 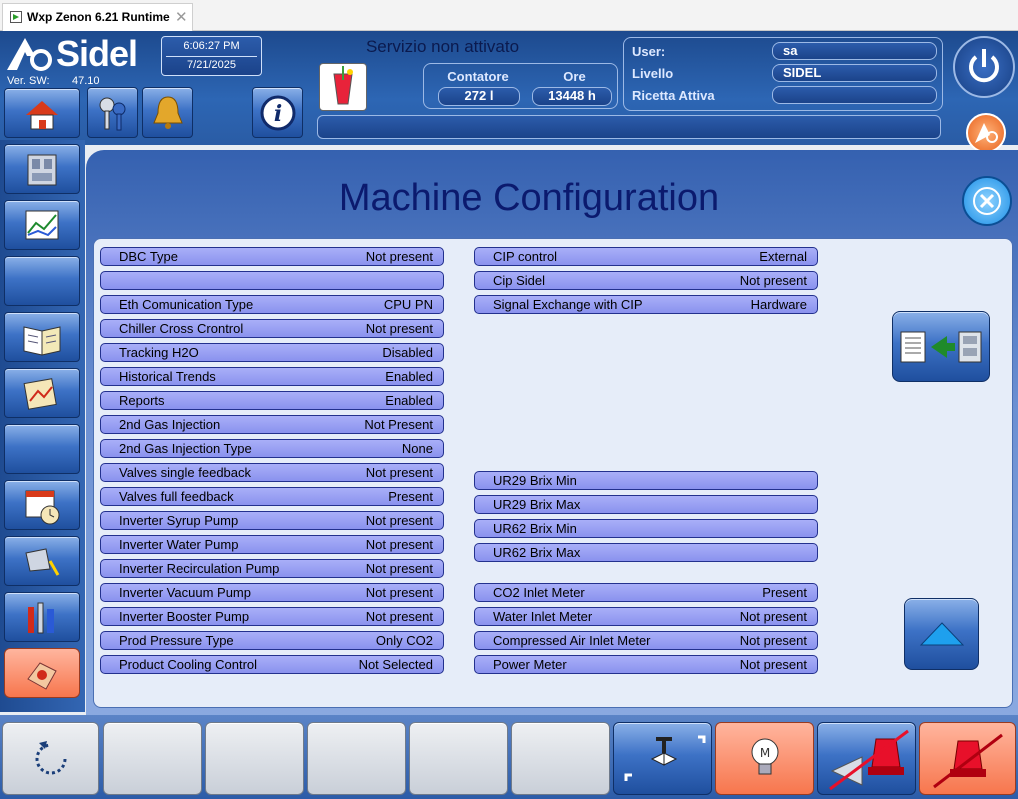 I want to click on config-row: UR62 Brix Max, so click(x=646, y=552).